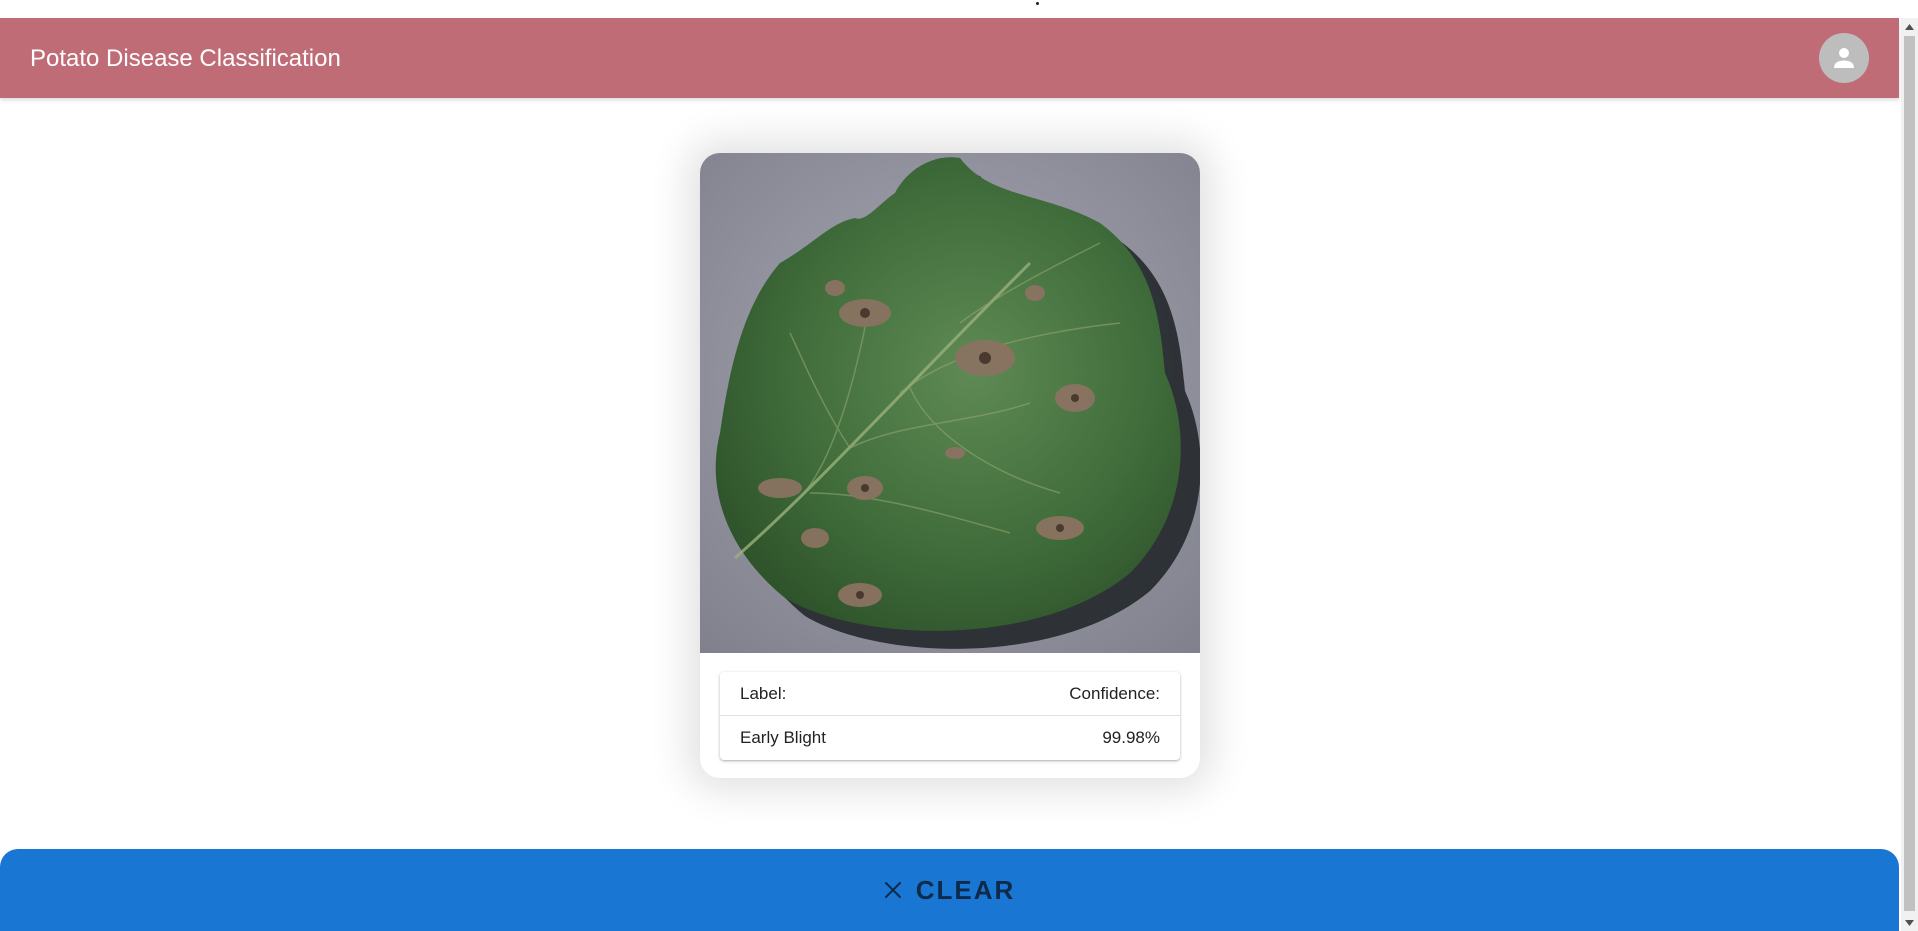 Image resolution: width=1918 pixels, height=931 pixels. What do you see at coordinates (892, 890) in the screenshot?
I see `close-icon` at bounding box center [892, 890].